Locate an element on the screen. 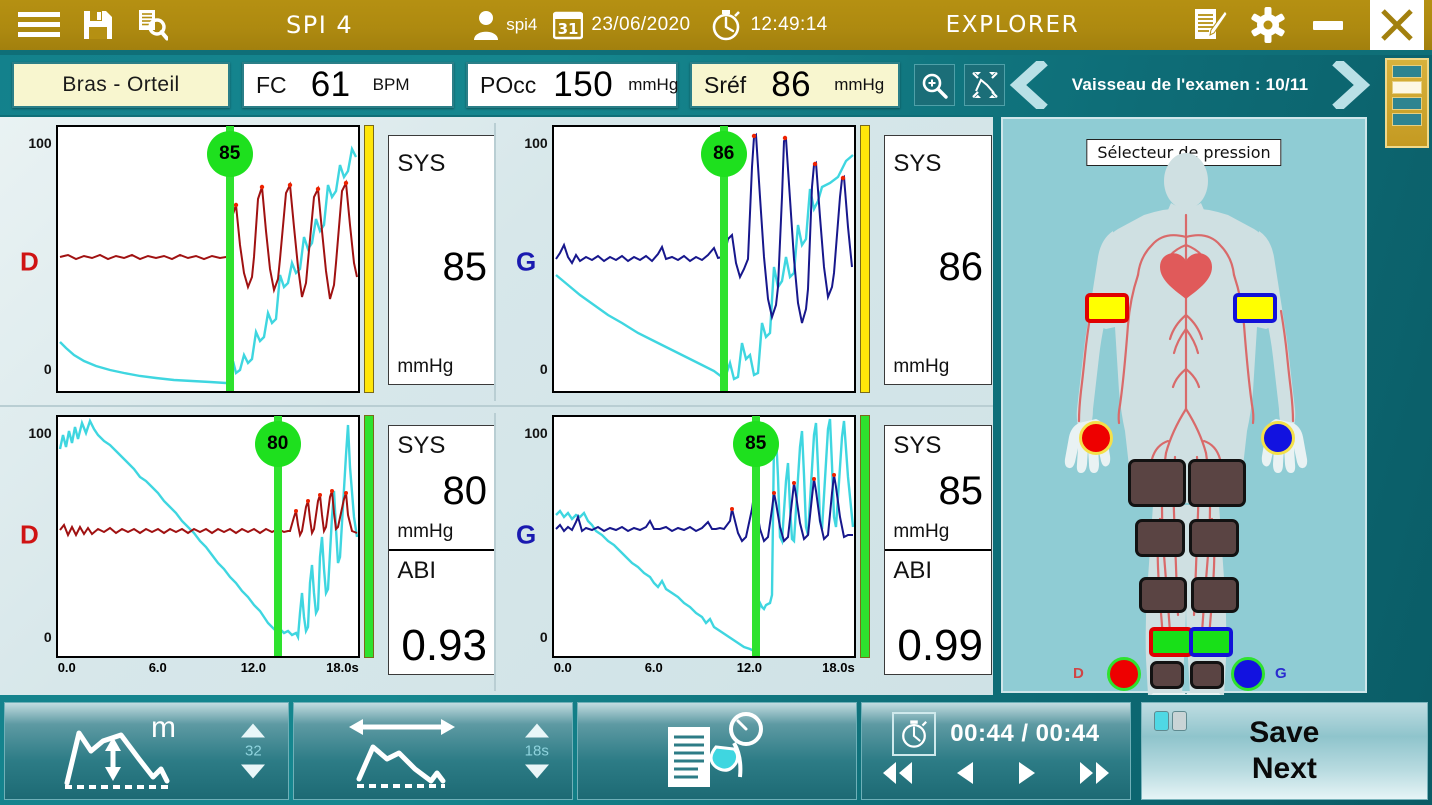 The width and height of the screenshot is (1432, 805). sensor-right-wrist is located at coordinates (1096, 438).